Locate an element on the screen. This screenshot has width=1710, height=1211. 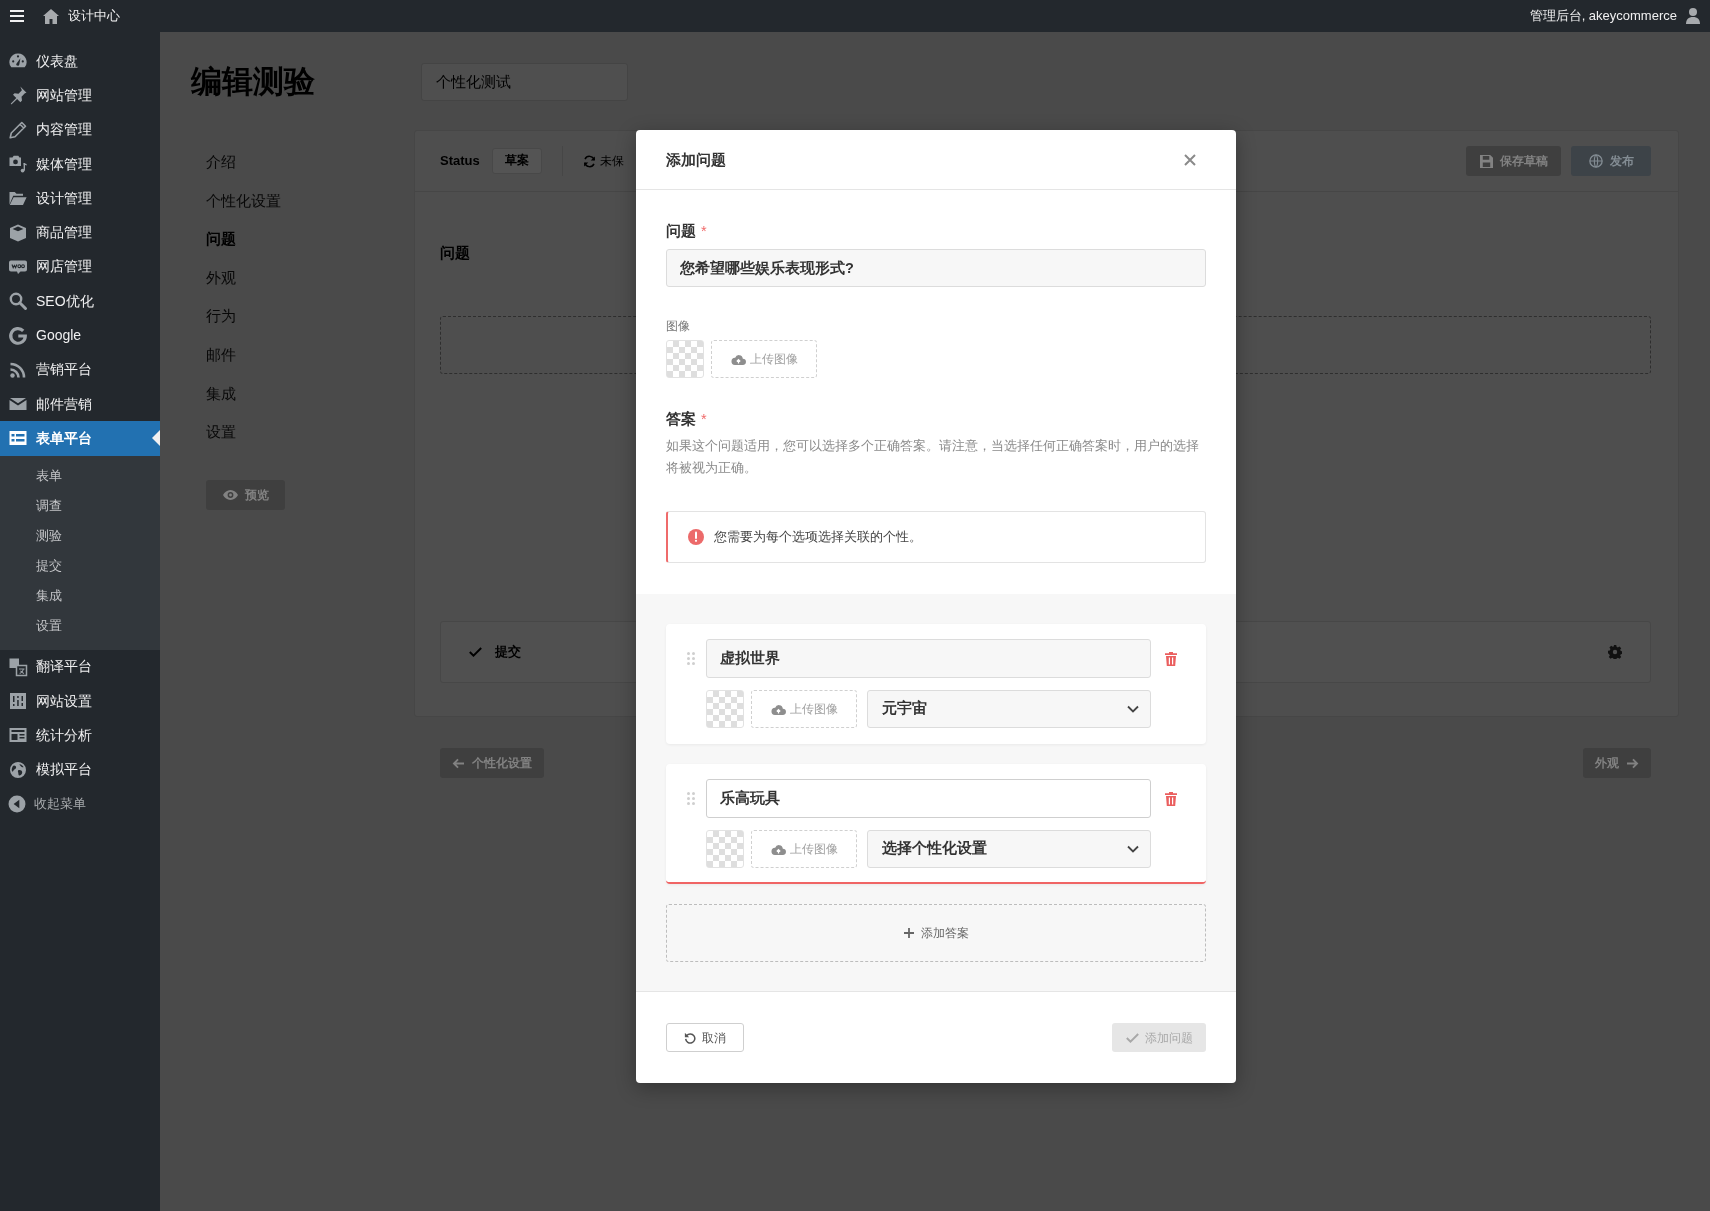
sidebar-item: 网站设置 is located at coordinates (80, 701).